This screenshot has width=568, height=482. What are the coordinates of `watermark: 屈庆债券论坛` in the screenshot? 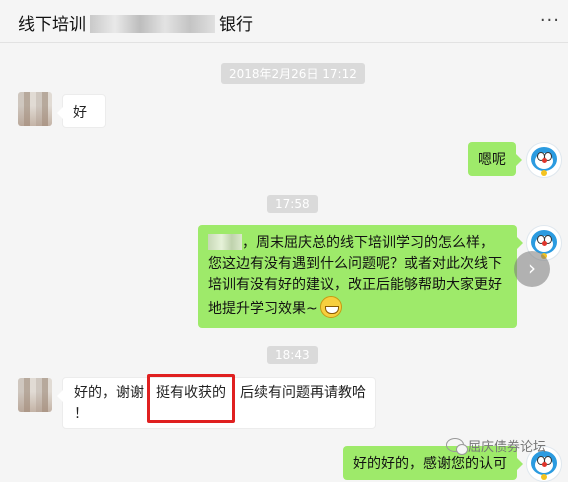 It's located at (496, 445).